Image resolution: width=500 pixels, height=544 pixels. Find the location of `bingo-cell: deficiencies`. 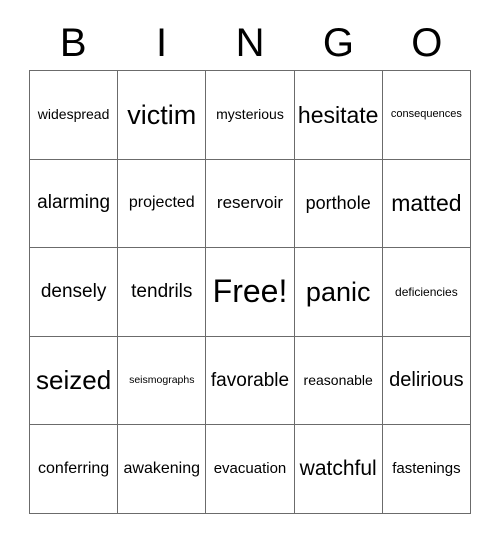

bingo-cell: deficiencies is located at coordinates (426, 292).